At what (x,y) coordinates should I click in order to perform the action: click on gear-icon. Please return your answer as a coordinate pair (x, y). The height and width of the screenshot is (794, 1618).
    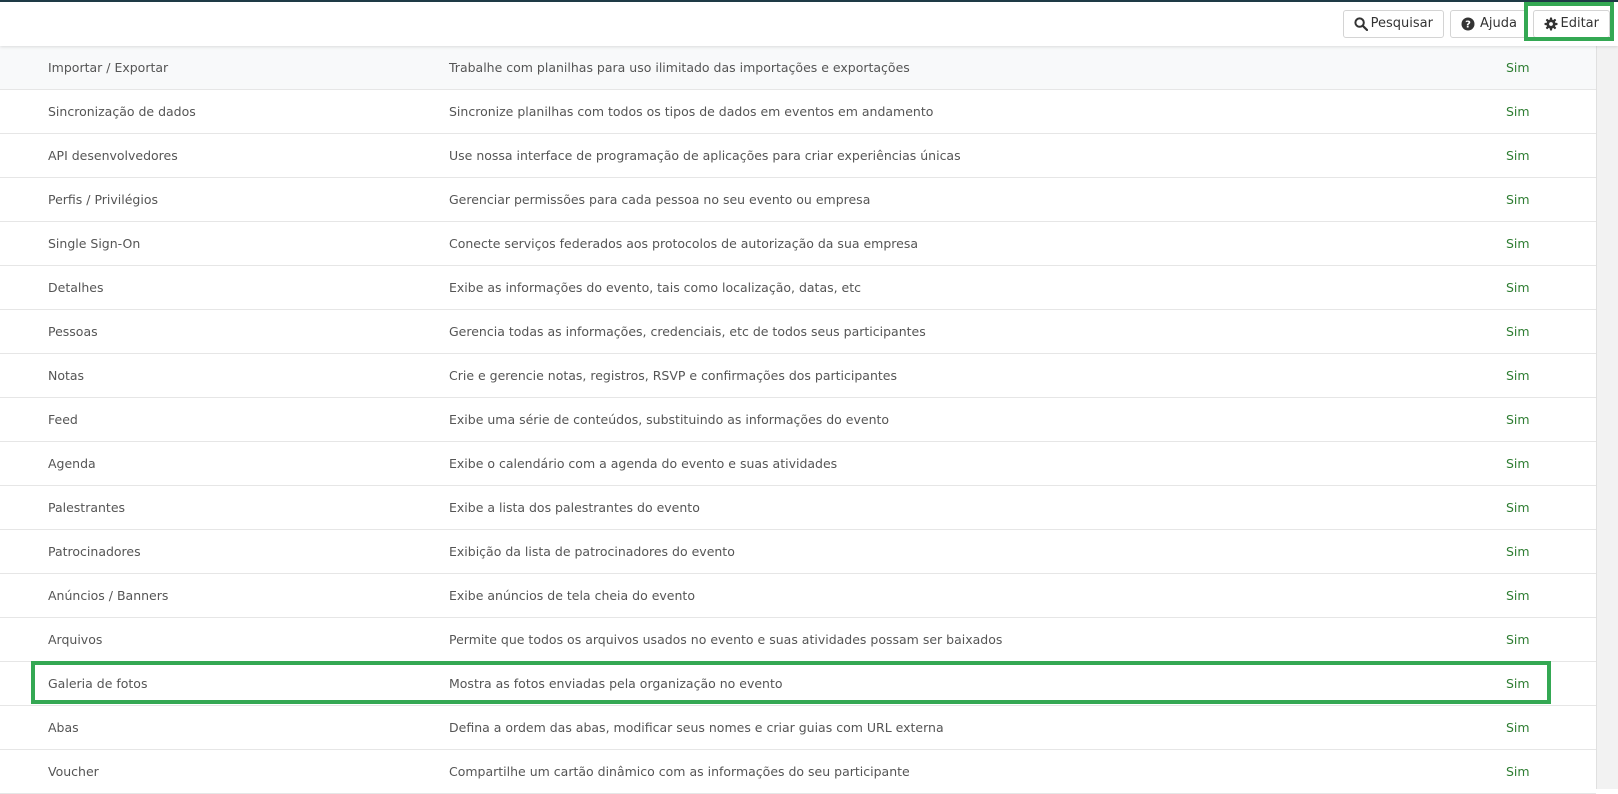
    Looking at the image, I should click on (1551, 24).